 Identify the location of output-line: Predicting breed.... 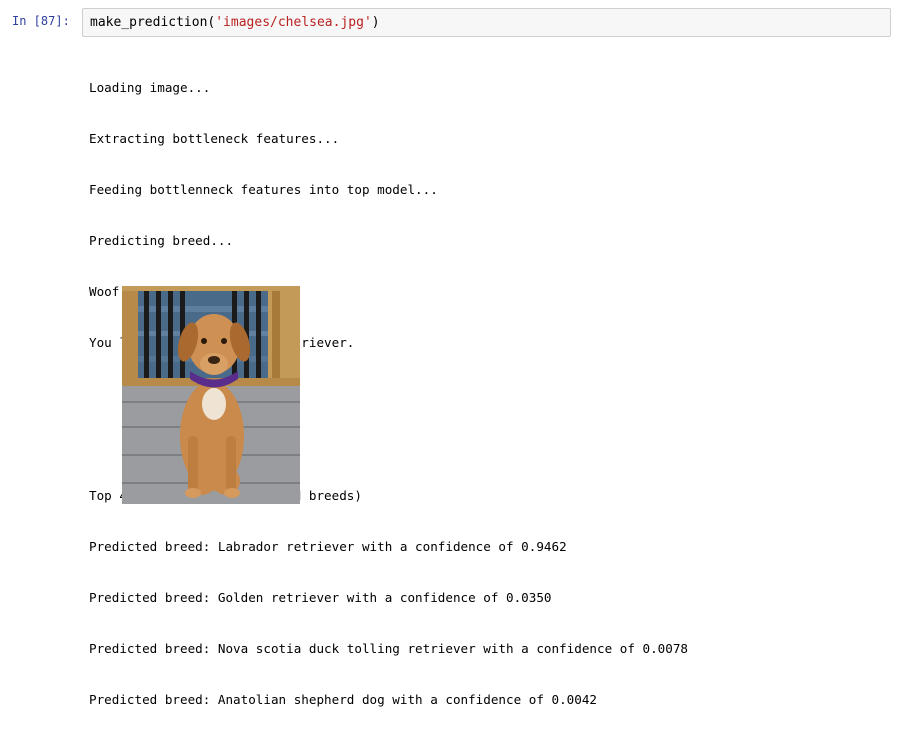
(161, 240).